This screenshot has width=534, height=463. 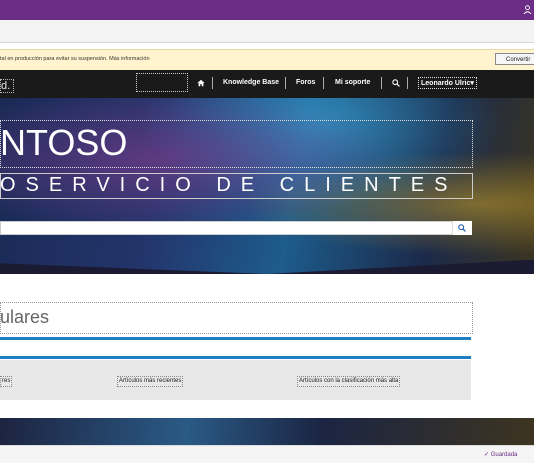 What do you see at coordinates (236, 318) in the screenshot?
I see `section-title-outline` at bounding box center [236, 318].